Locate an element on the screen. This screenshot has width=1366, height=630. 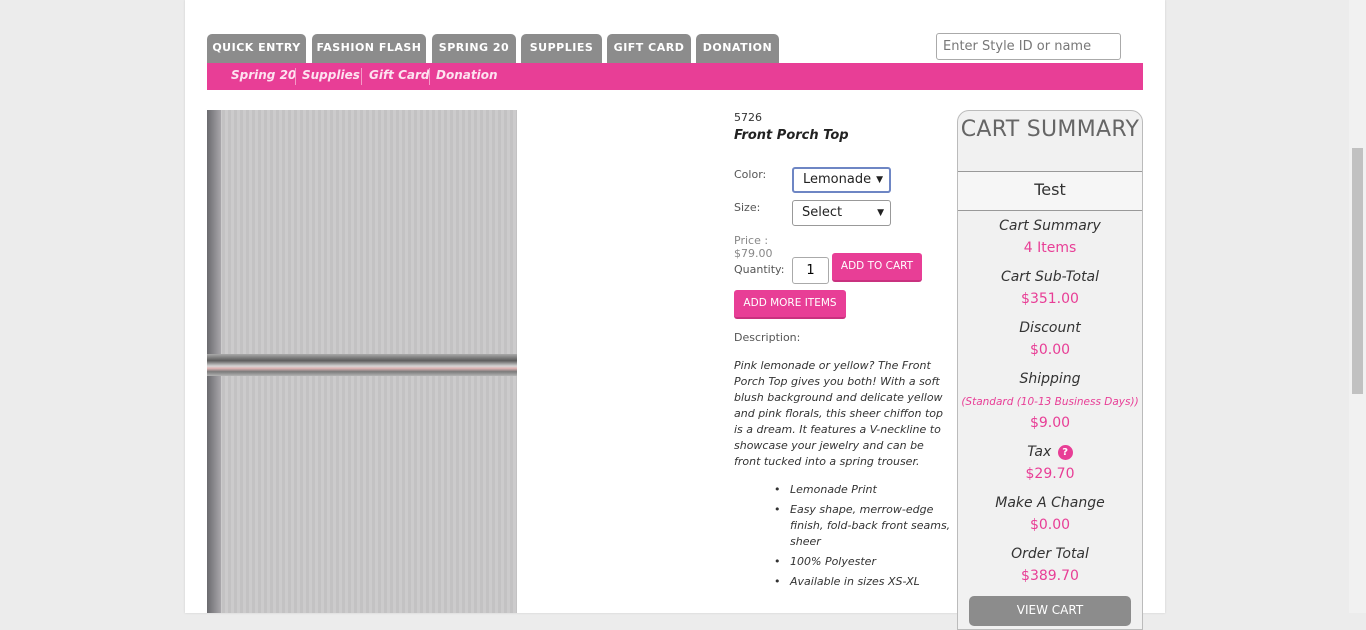
scrollbar is located at coordinates (1357, 306).